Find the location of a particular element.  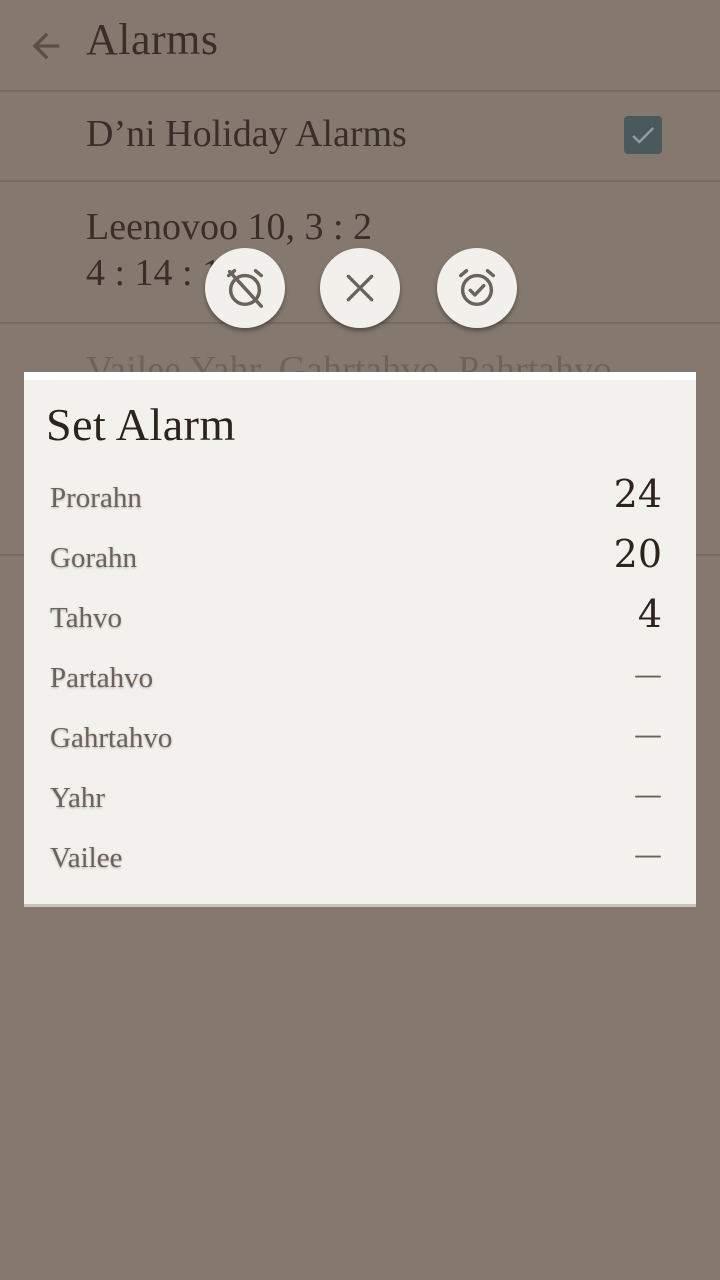

field-label: Vailee is located at coordinates (86, 858).